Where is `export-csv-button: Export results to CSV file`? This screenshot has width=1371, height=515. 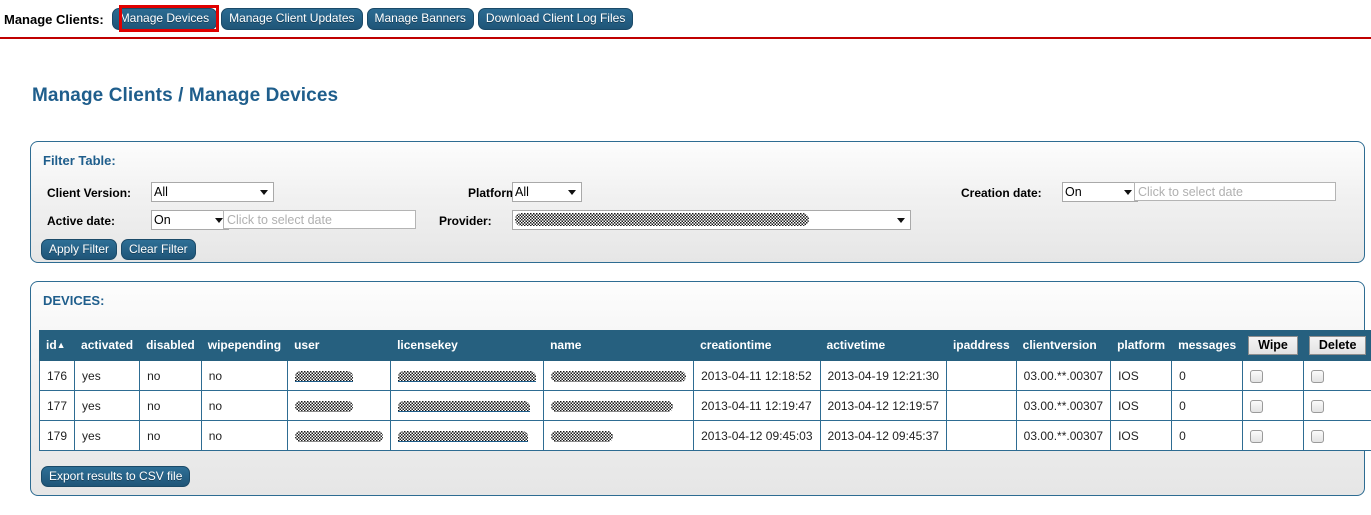
export-csv-button: Export results to CSV file is located at coordinates (116, 476).